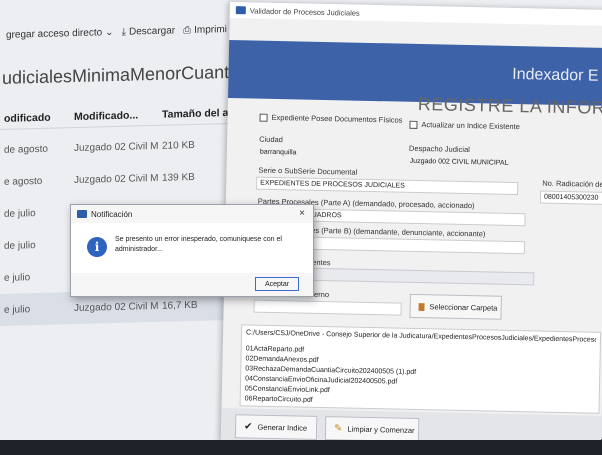 The image size is (602, 455). What do you see at coordinates (187, 30) in the screenshot?
I see `printer-icon: ⎙` at bounding box center [187, 30].